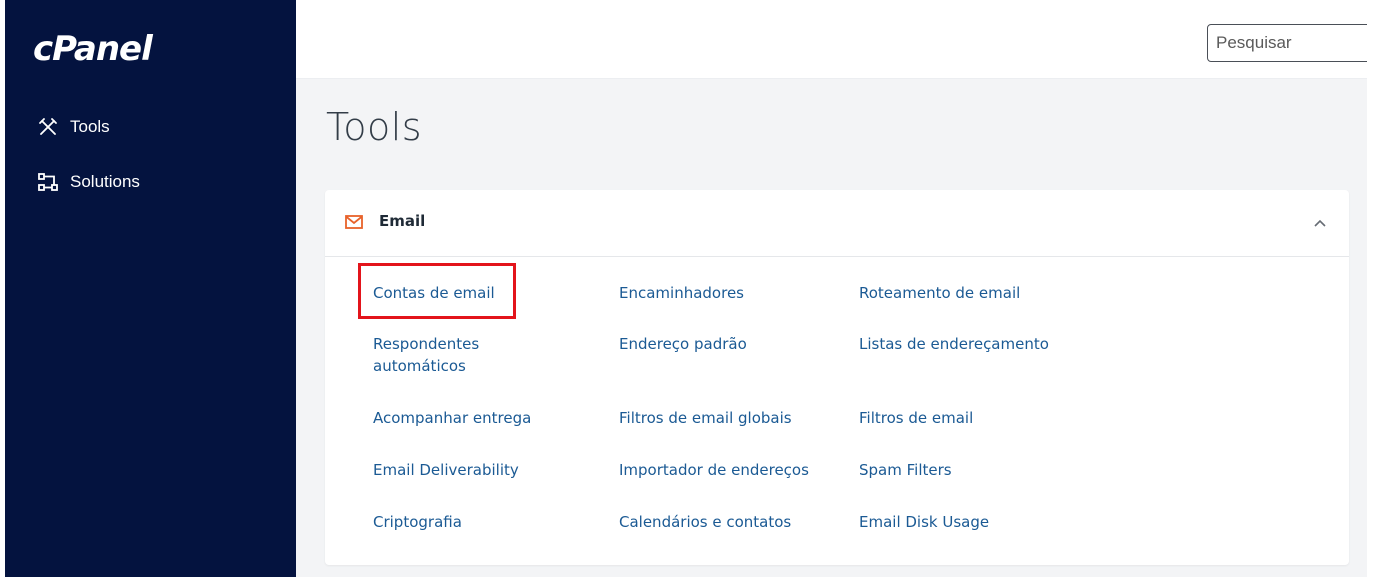  Describe the element at coordinates (354, 222) in the screenshot. I see `mail-icon` at that location.